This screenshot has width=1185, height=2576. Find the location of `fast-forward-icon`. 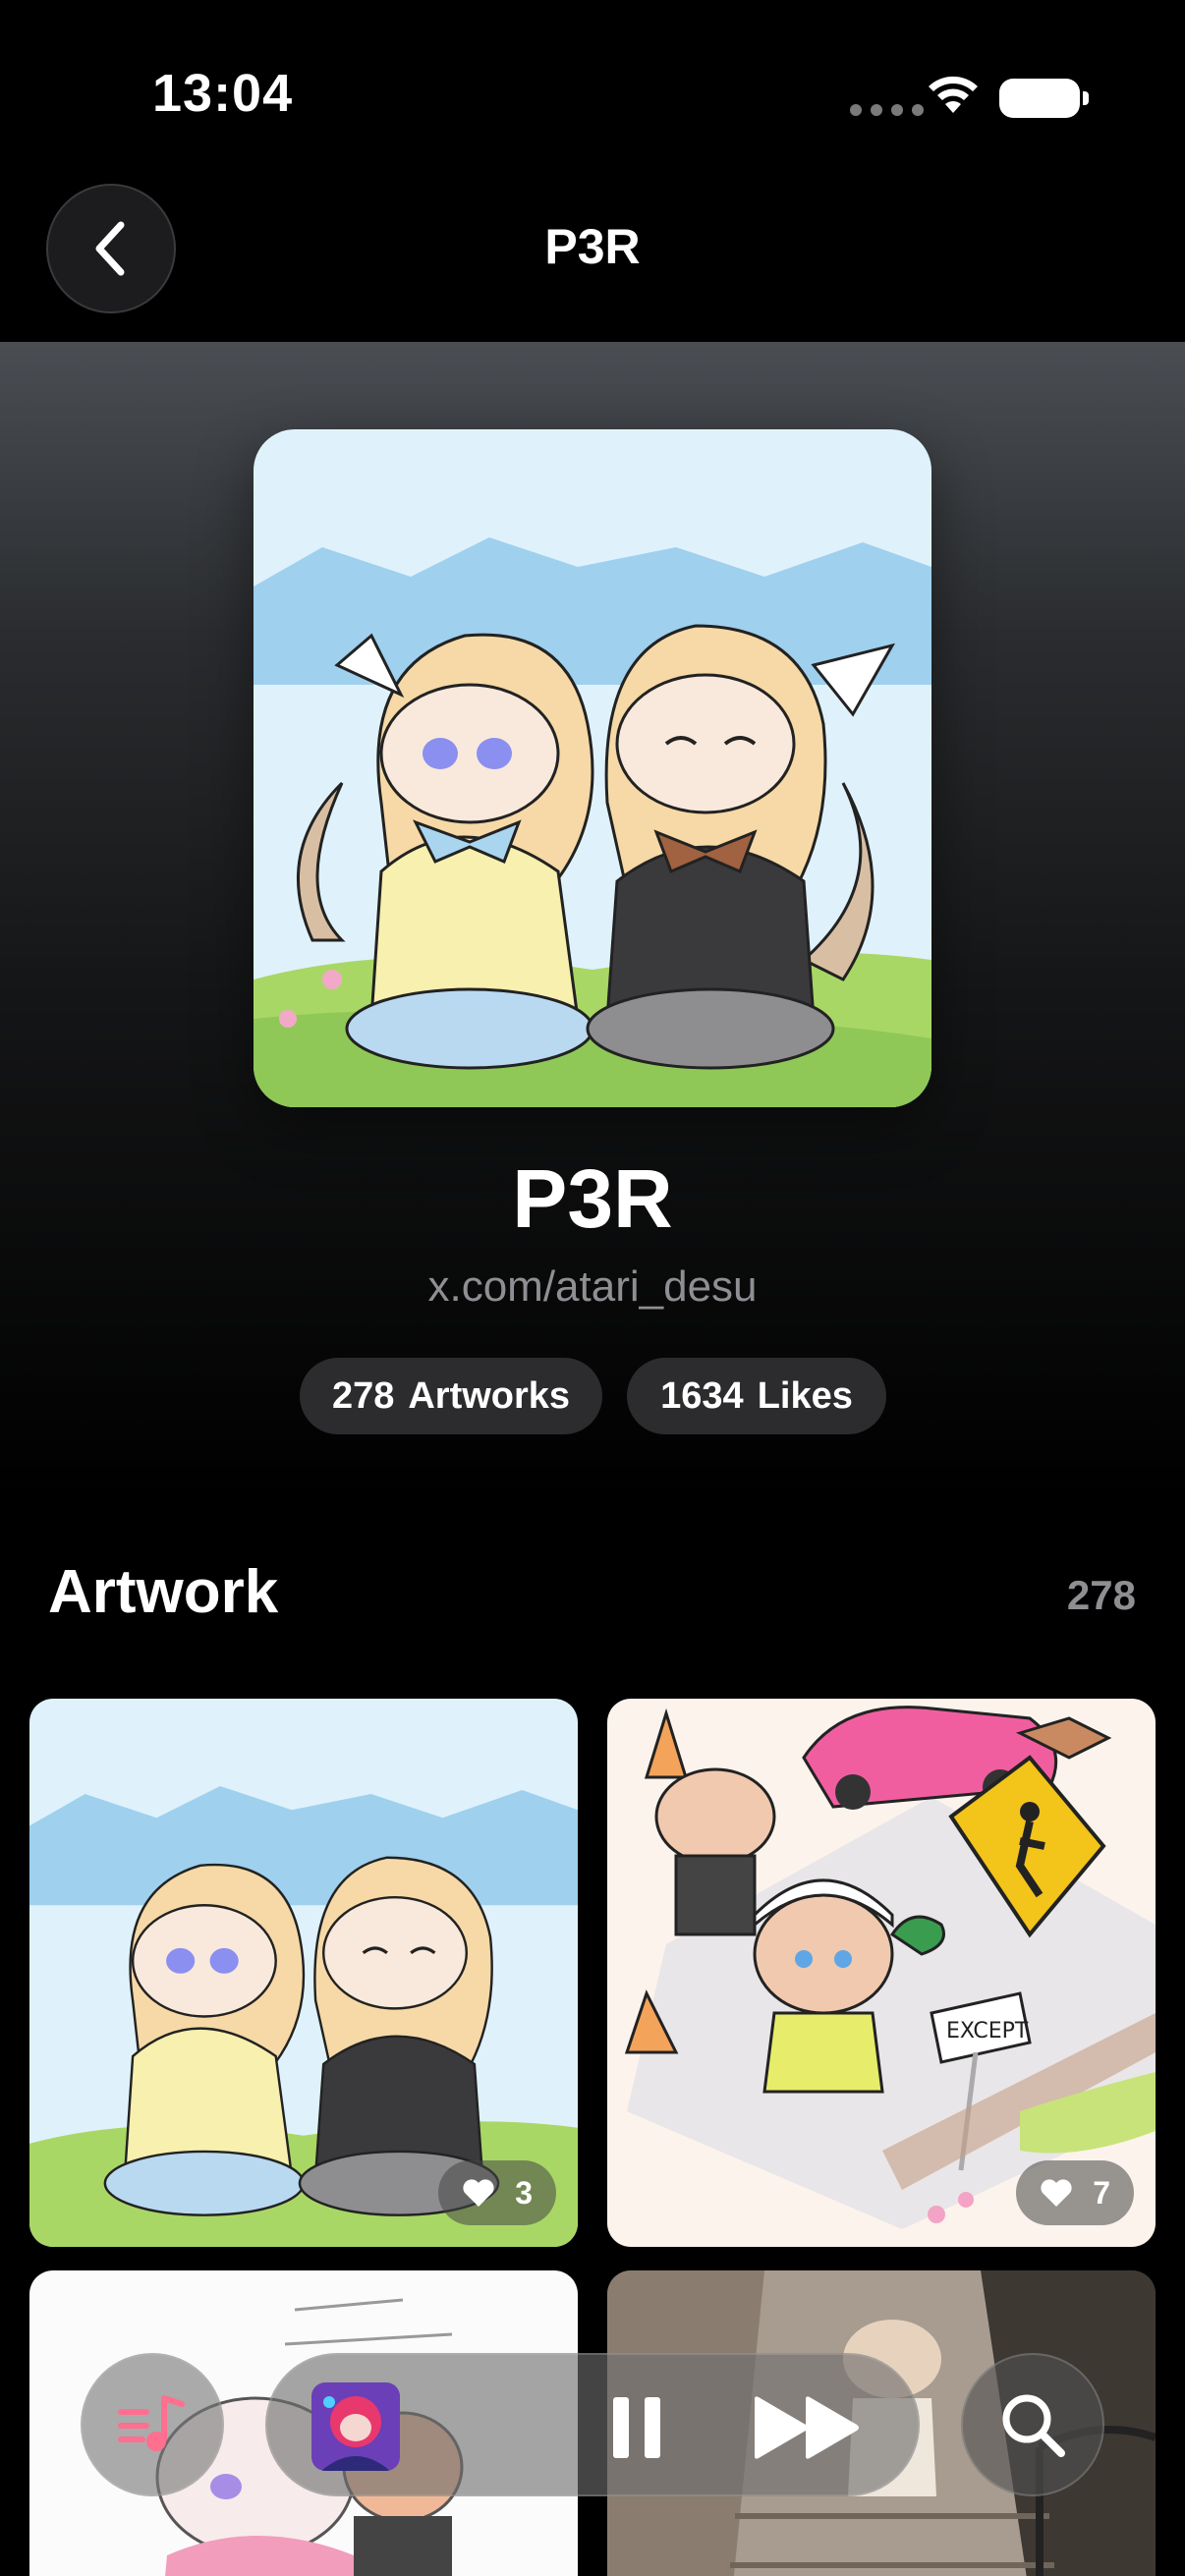

fast-forward-icon is located at coordinates (807, 2427).